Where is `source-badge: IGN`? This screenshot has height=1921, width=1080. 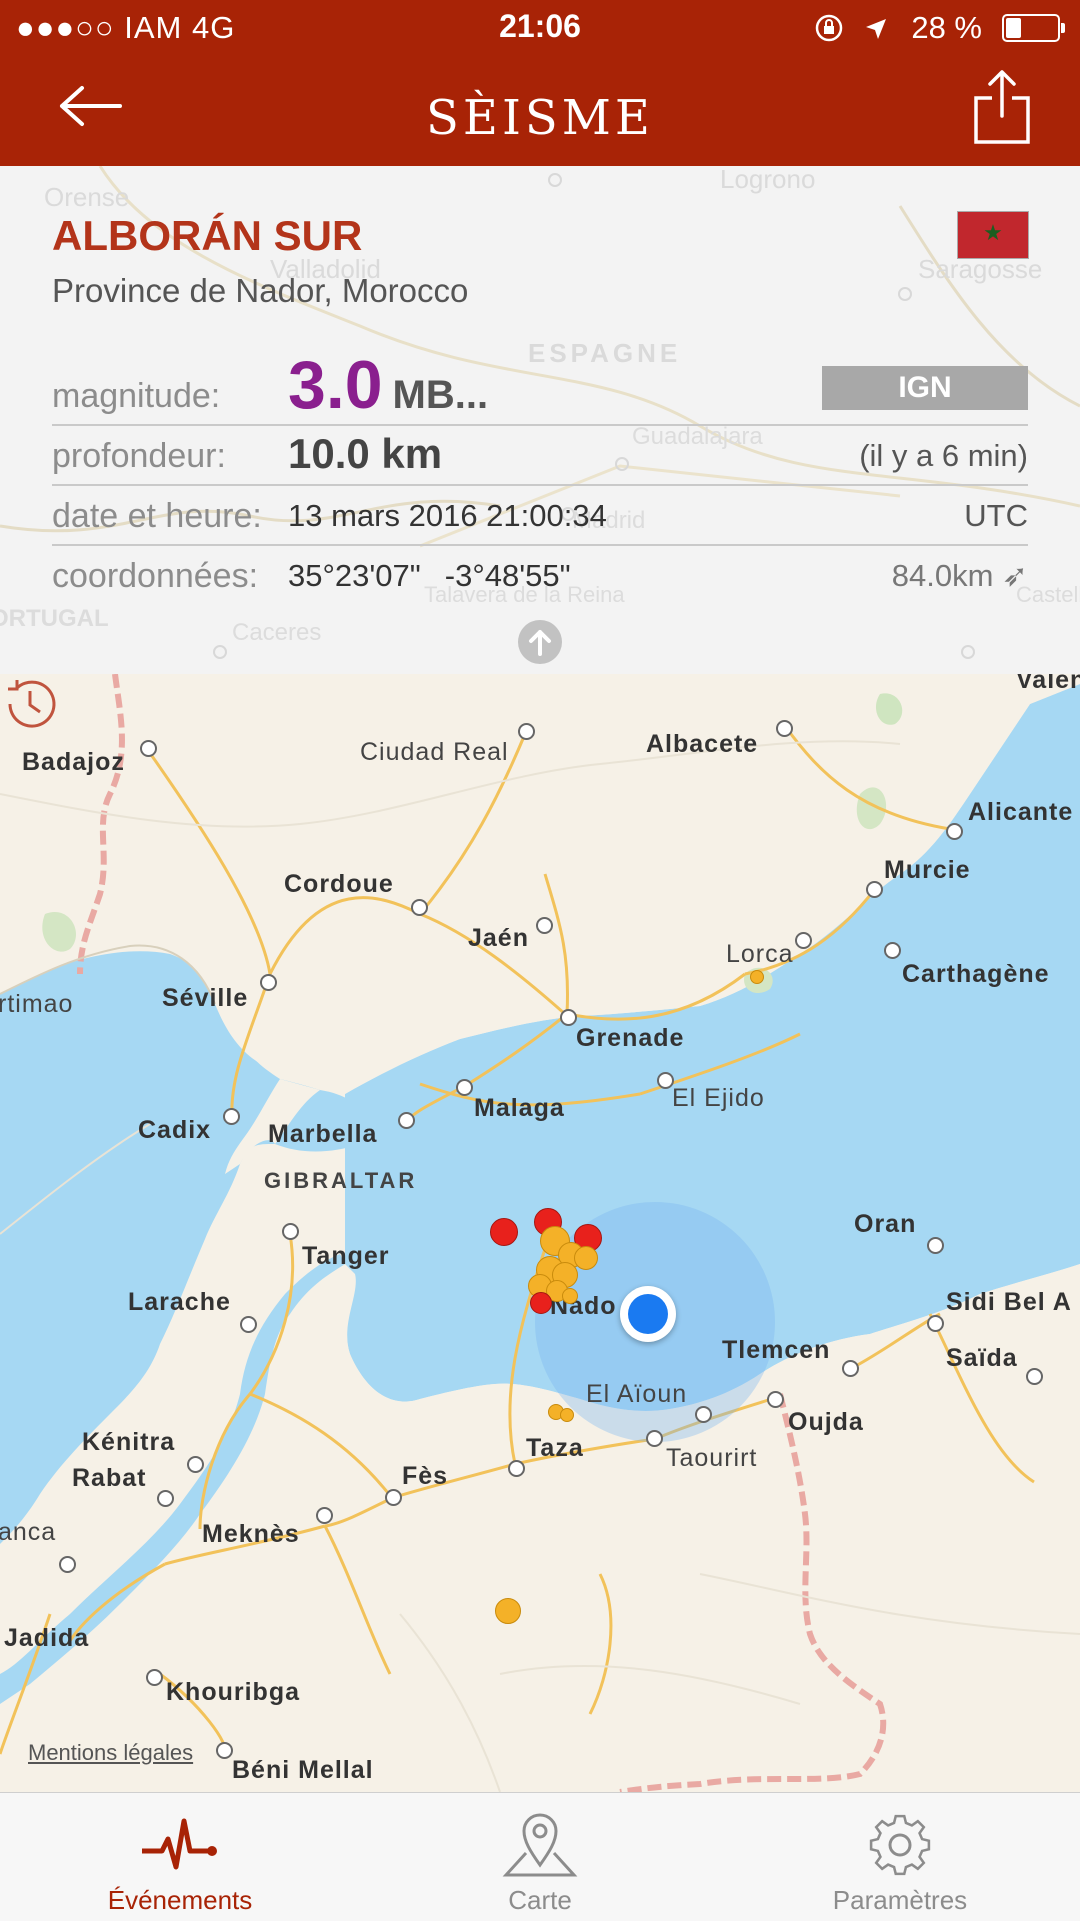 source-badge: IGN is located at coordinates (925, 388).